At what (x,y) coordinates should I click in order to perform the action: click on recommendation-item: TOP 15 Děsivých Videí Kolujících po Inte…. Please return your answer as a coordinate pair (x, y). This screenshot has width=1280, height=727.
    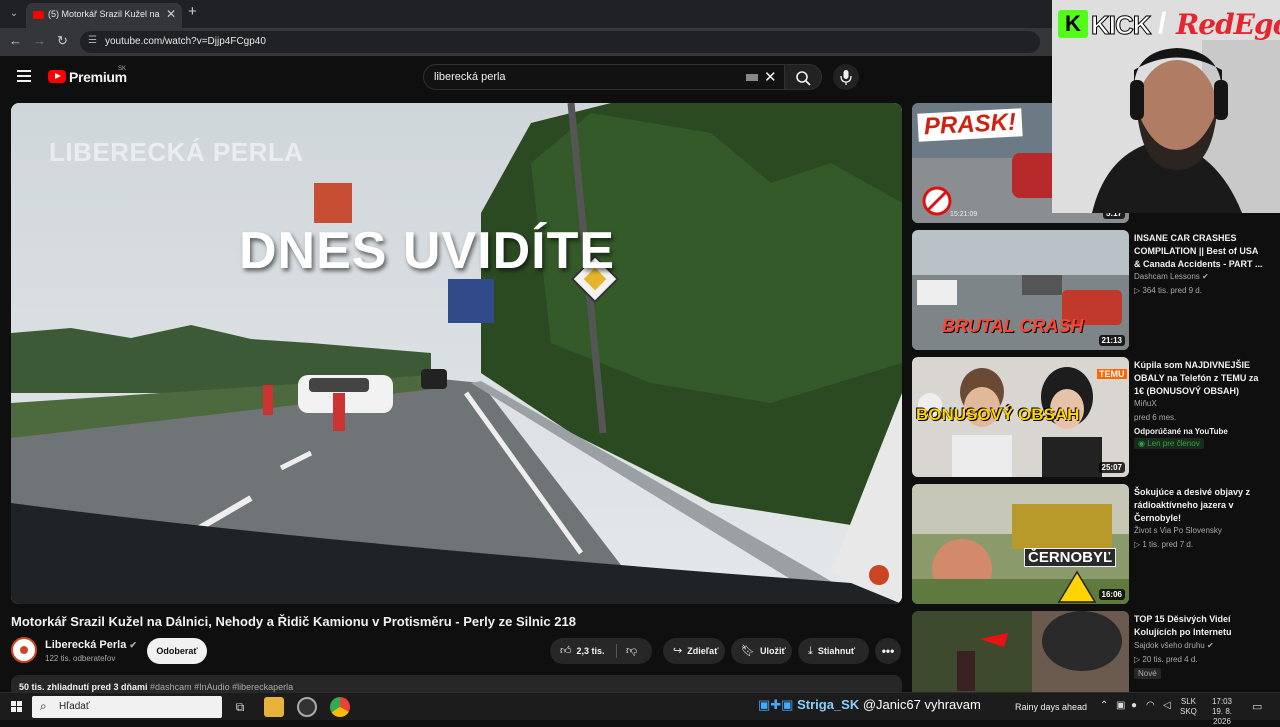
    Looking at the image, I should click on (1092, 651).